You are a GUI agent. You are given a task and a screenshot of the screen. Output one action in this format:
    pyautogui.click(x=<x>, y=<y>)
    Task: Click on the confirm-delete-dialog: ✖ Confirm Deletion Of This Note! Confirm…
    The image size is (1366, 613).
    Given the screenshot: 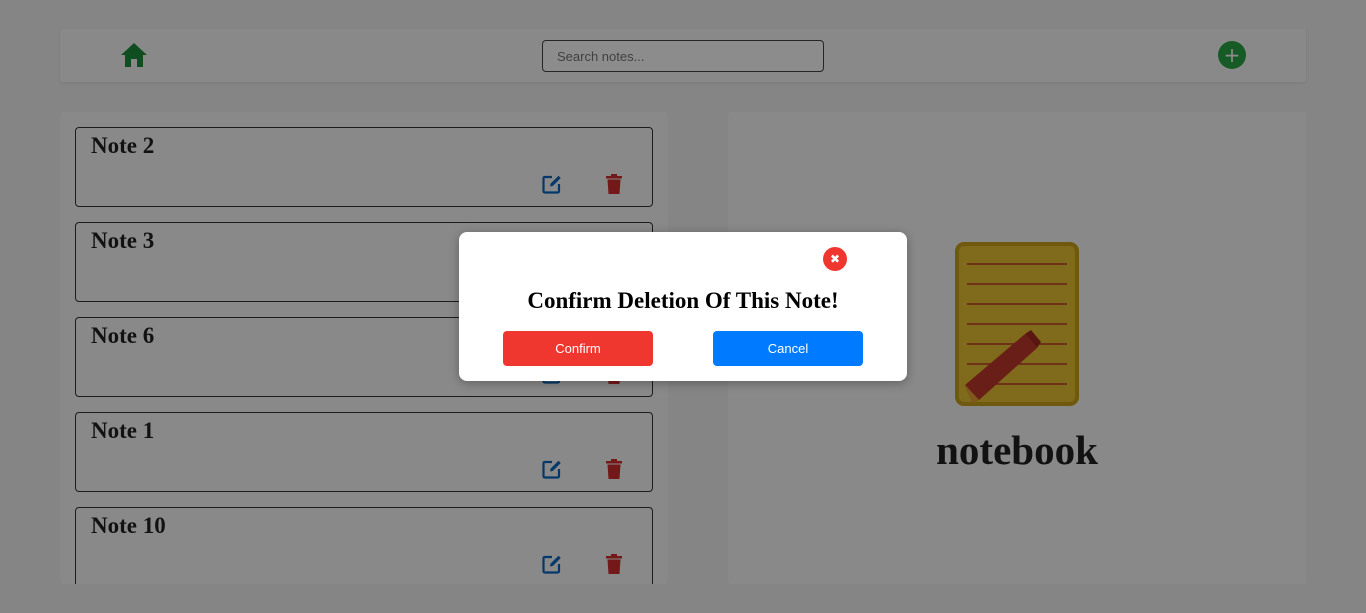 What is the action you would take?
    pyautogui.click(x=683, y=306)
    